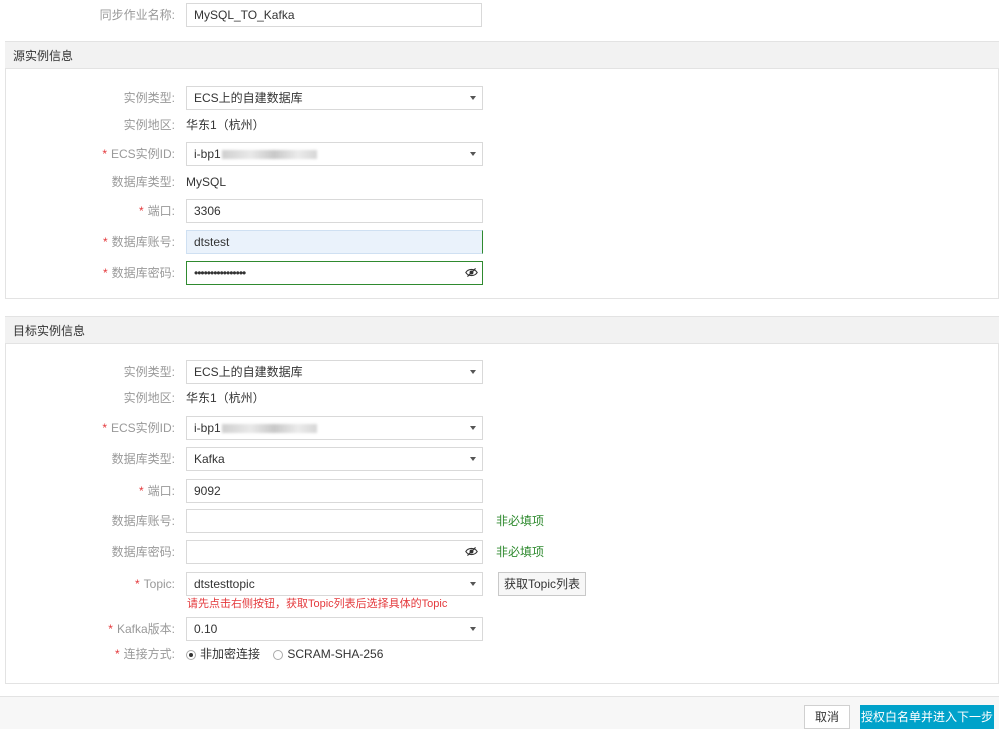  Describe the element at coordinates (499, 629) in the screenshot. I see `target-kafka-version-row: * Kafka版本: 0.10` at that location.